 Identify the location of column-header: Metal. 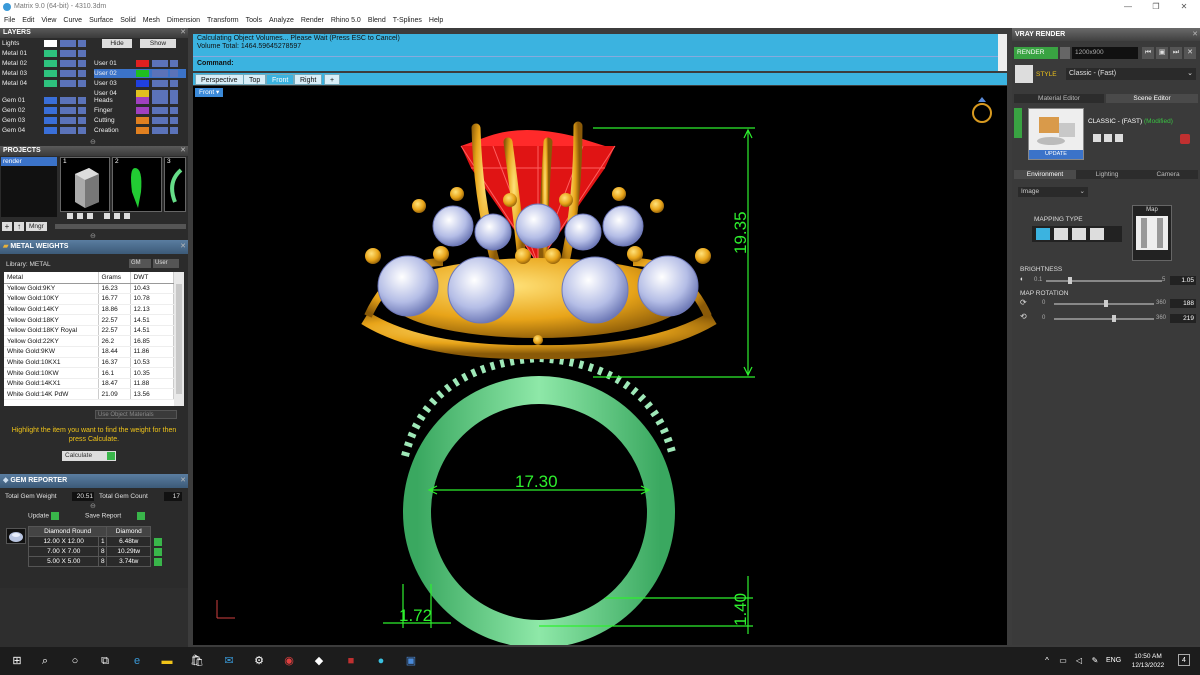
(51, 278).